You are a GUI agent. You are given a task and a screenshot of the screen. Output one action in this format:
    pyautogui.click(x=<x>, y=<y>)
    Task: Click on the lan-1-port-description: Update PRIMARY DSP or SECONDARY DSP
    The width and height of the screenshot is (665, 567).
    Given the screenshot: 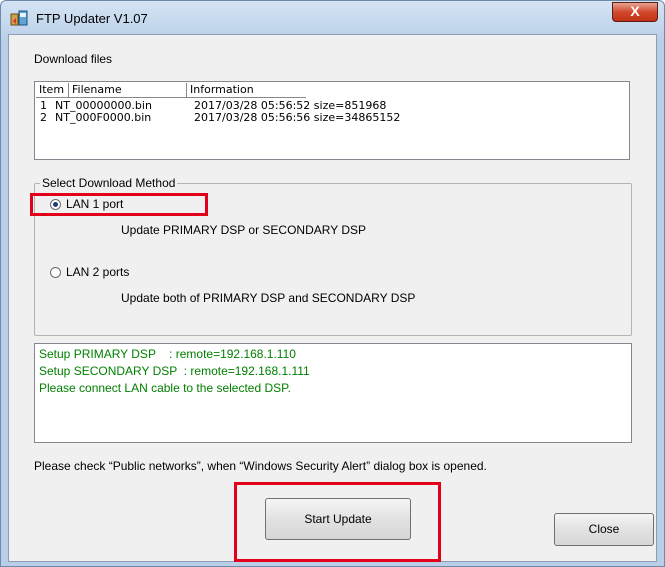 What is the action you would take?
    pyautogui.click(x=243, y=230)
    